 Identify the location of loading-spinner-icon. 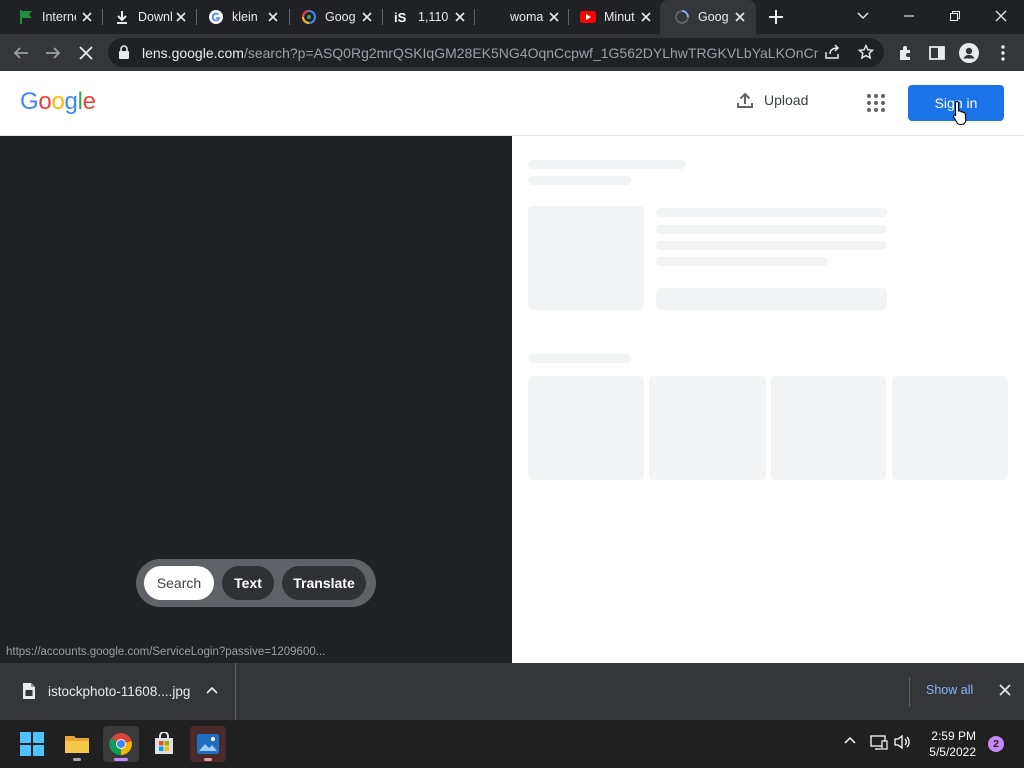
(682, 17).